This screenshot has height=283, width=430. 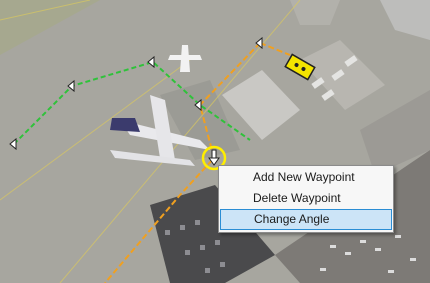 I want to click on menu-item-delete-waypoint: Delete Waypoint, so click(x=306, y=198).